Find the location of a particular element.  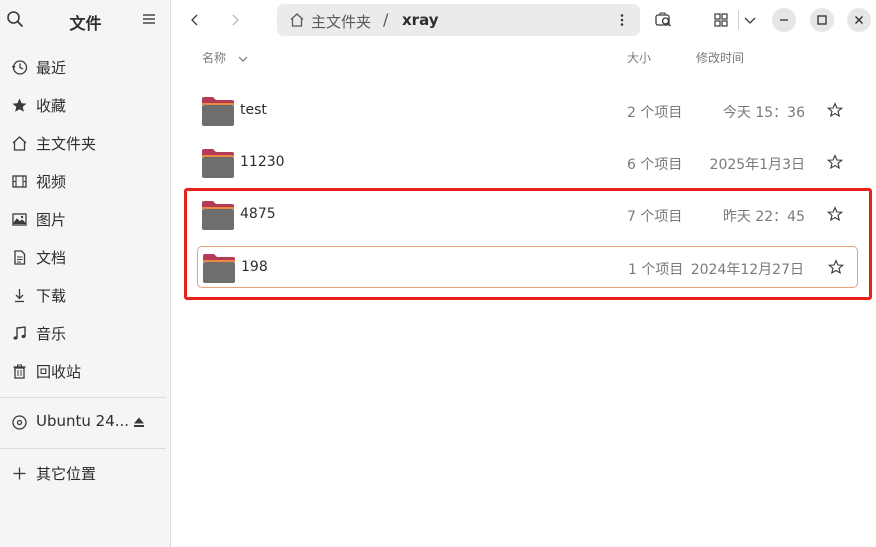

maximize-button is located at coordinates (822, 20).